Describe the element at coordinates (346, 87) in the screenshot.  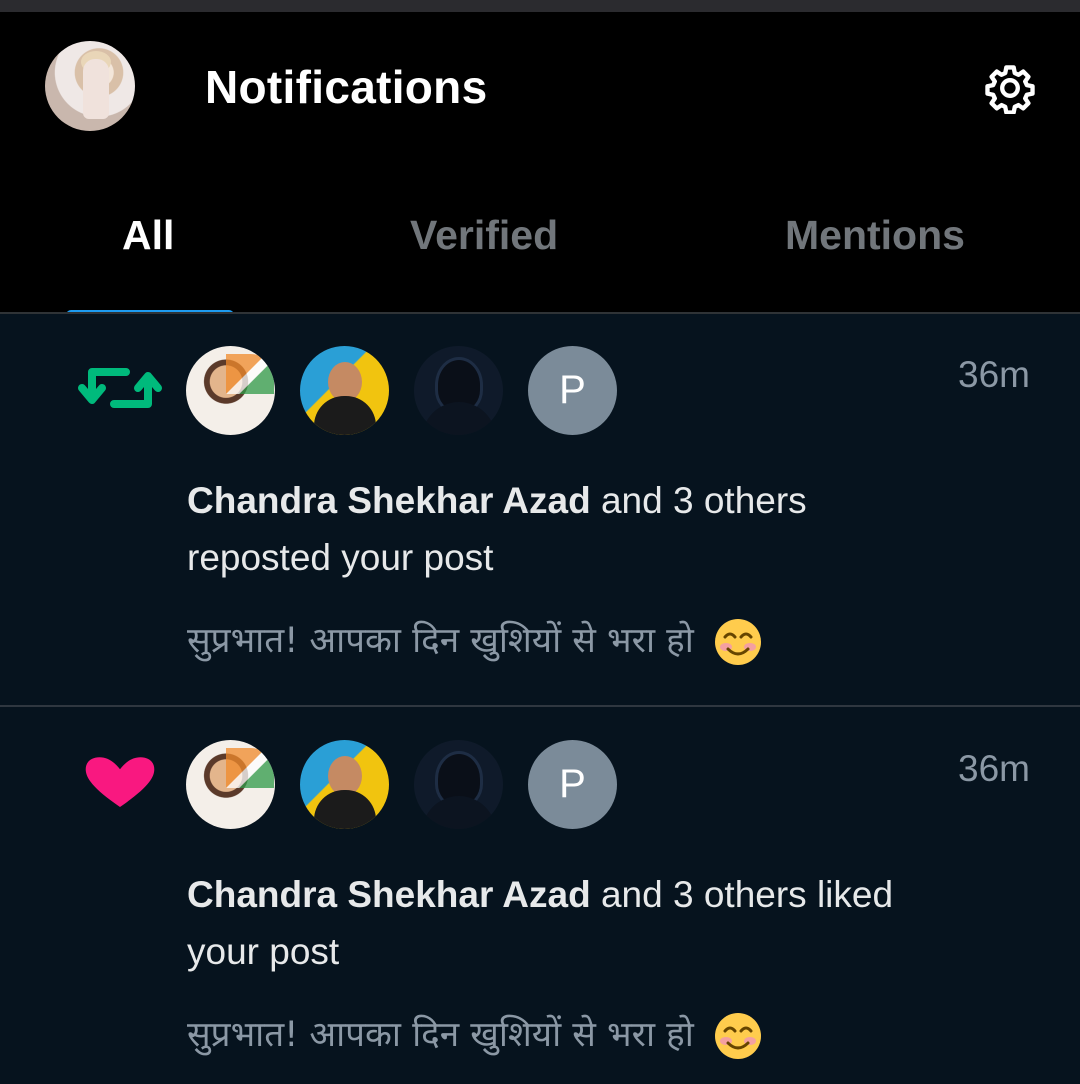
I see `page-title: Notifications` at that location.